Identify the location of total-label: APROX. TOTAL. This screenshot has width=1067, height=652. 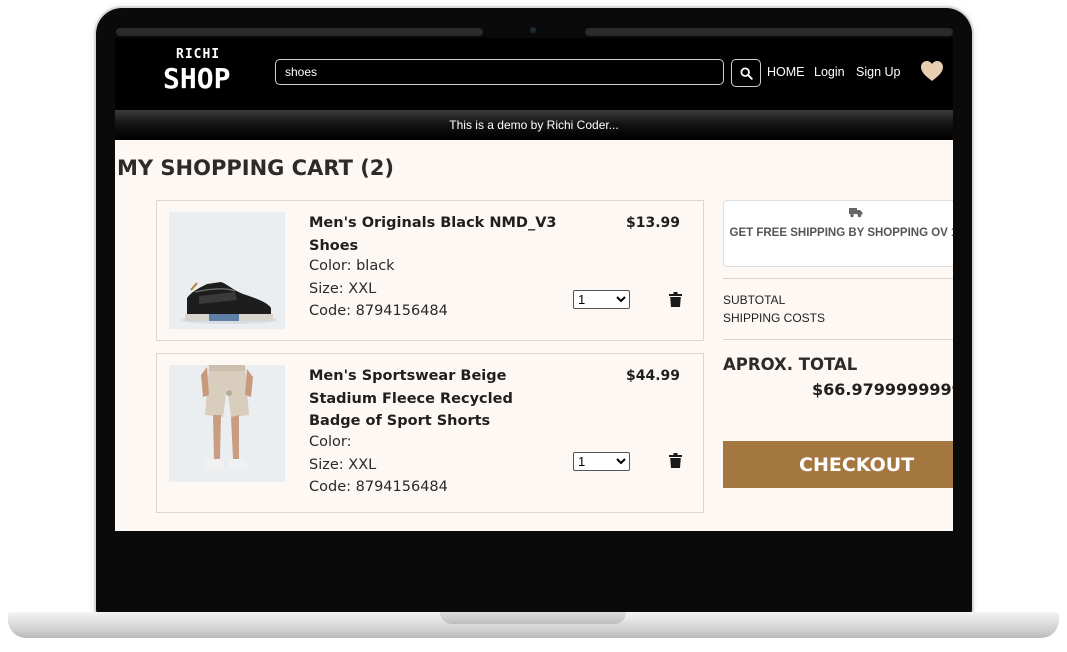
(790, 364).